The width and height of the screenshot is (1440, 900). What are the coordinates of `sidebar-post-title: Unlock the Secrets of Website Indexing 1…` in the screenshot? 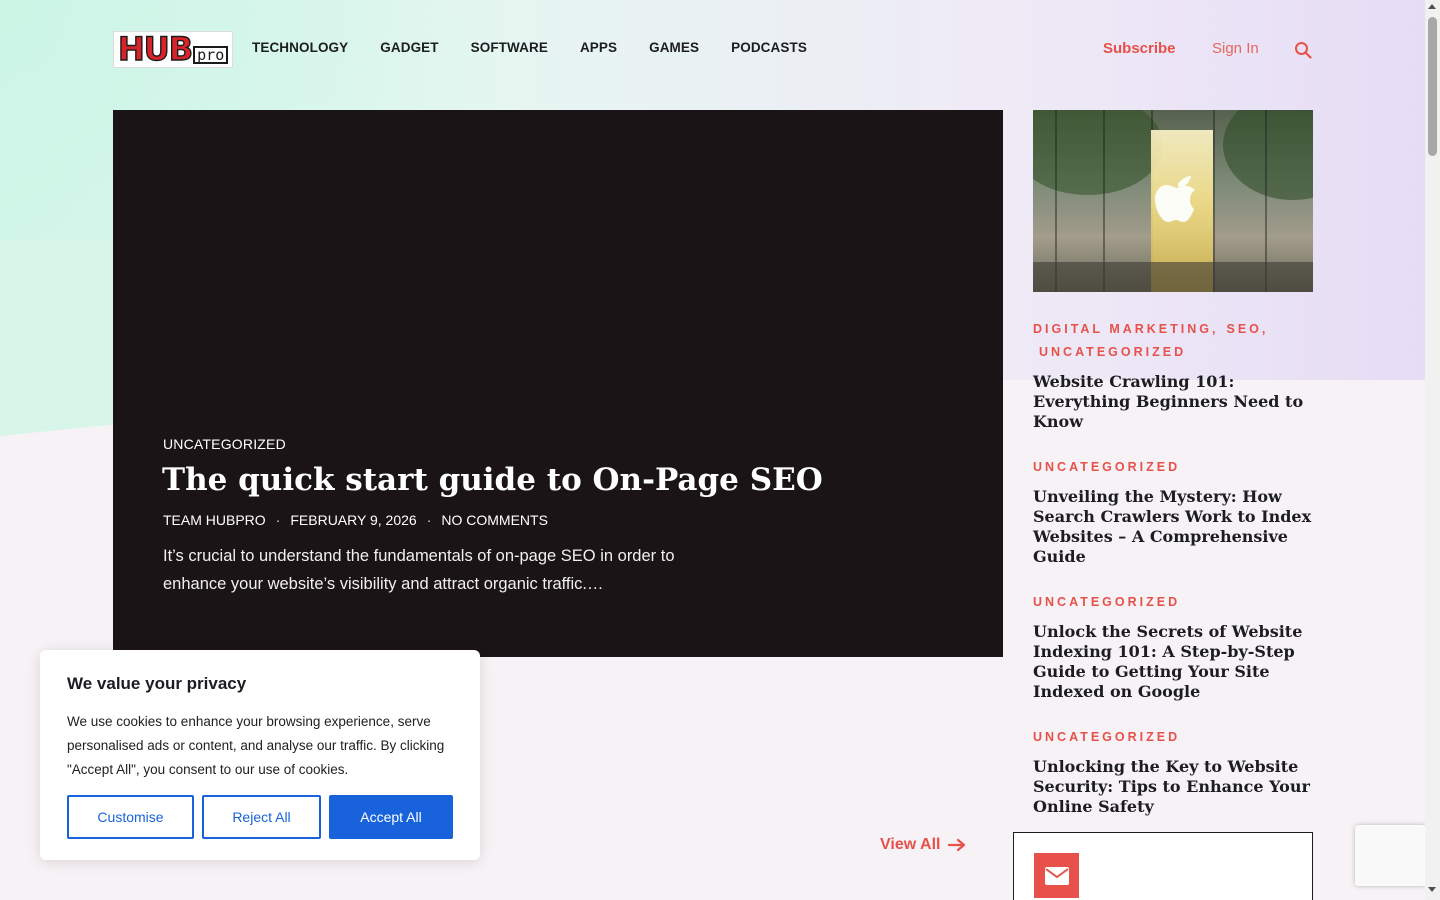 It's located at (1174, 662).